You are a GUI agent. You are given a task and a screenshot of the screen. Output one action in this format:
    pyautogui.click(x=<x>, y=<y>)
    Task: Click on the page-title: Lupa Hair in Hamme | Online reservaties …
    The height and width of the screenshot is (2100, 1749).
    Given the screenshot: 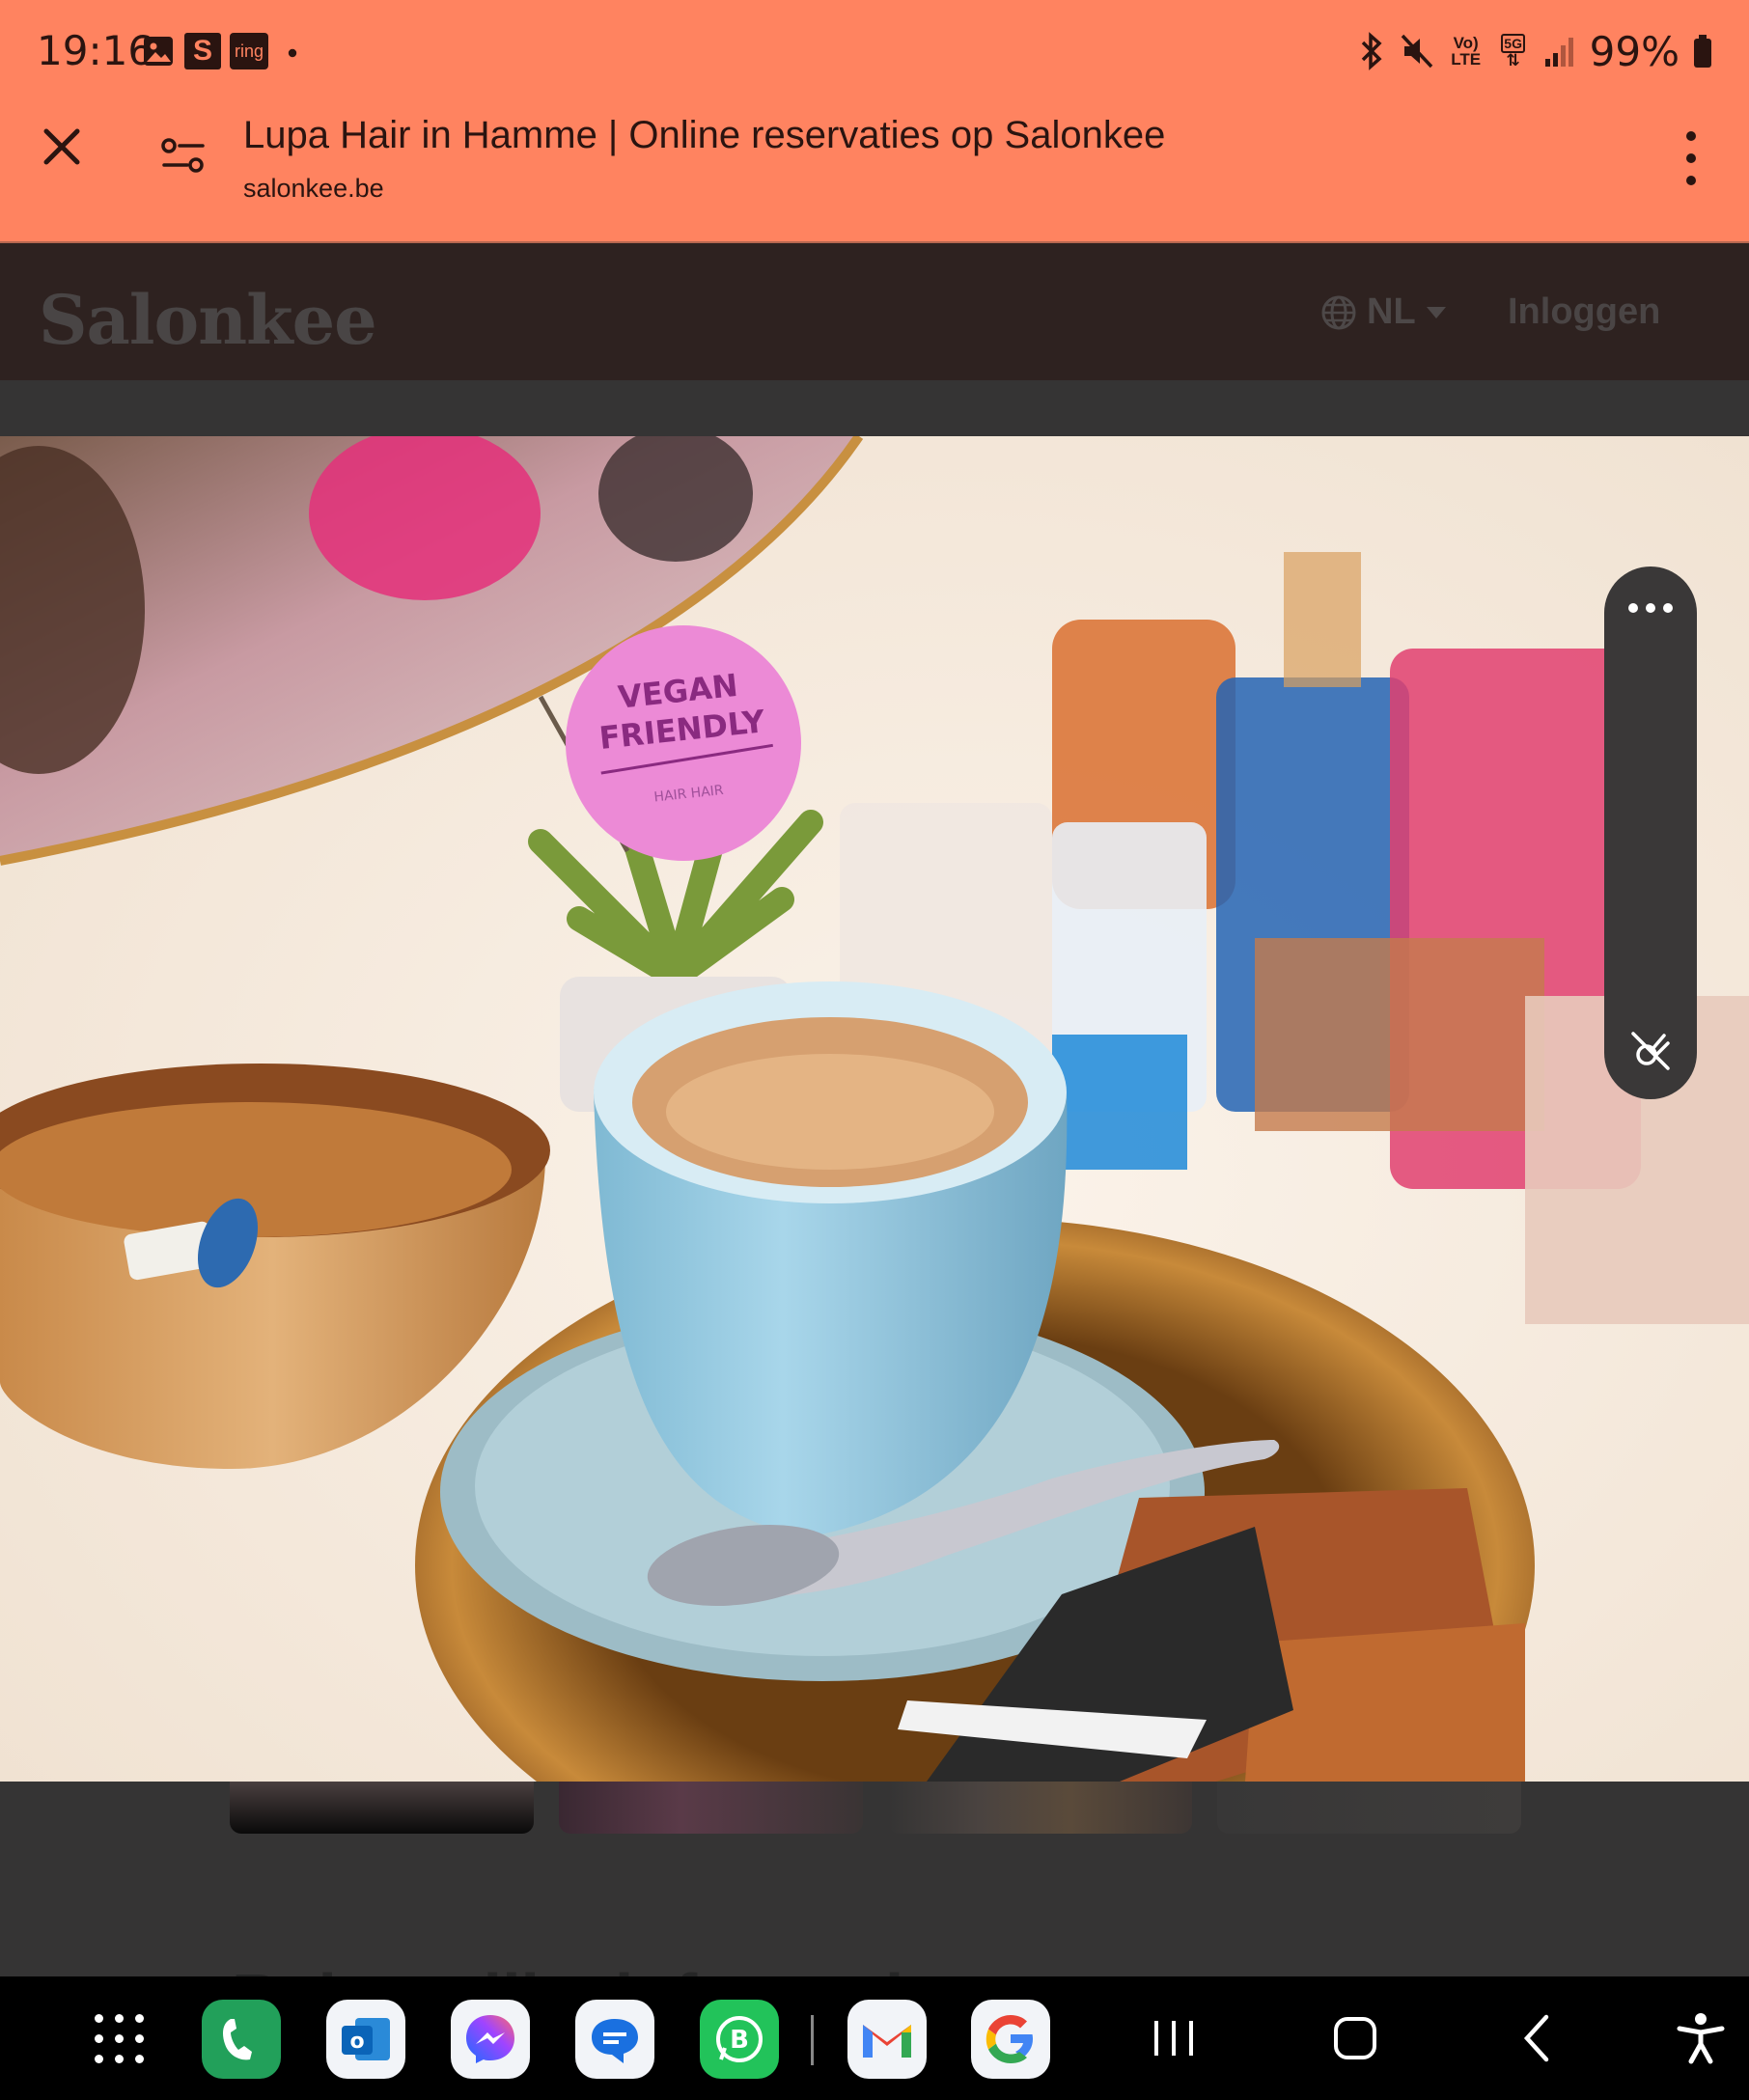 What is the action you would take?
    pyautogui.click(x=705, y=135)
    